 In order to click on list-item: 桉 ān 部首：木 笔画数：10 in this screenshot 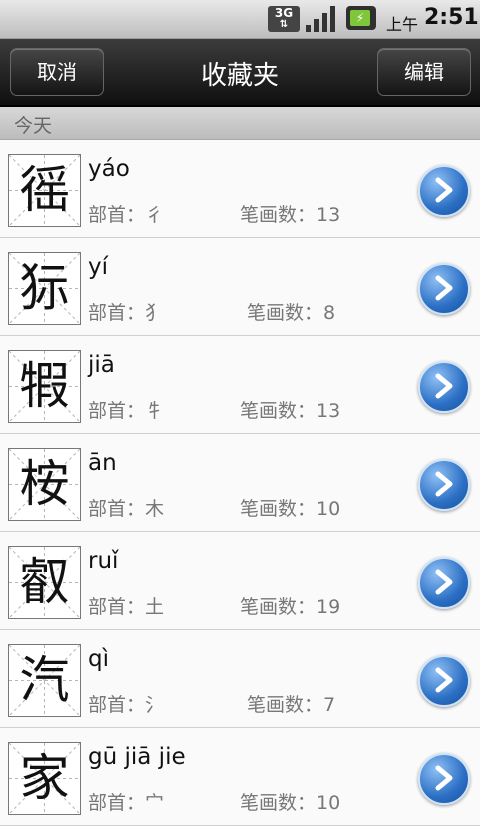, I will do `click(240, 483)`.